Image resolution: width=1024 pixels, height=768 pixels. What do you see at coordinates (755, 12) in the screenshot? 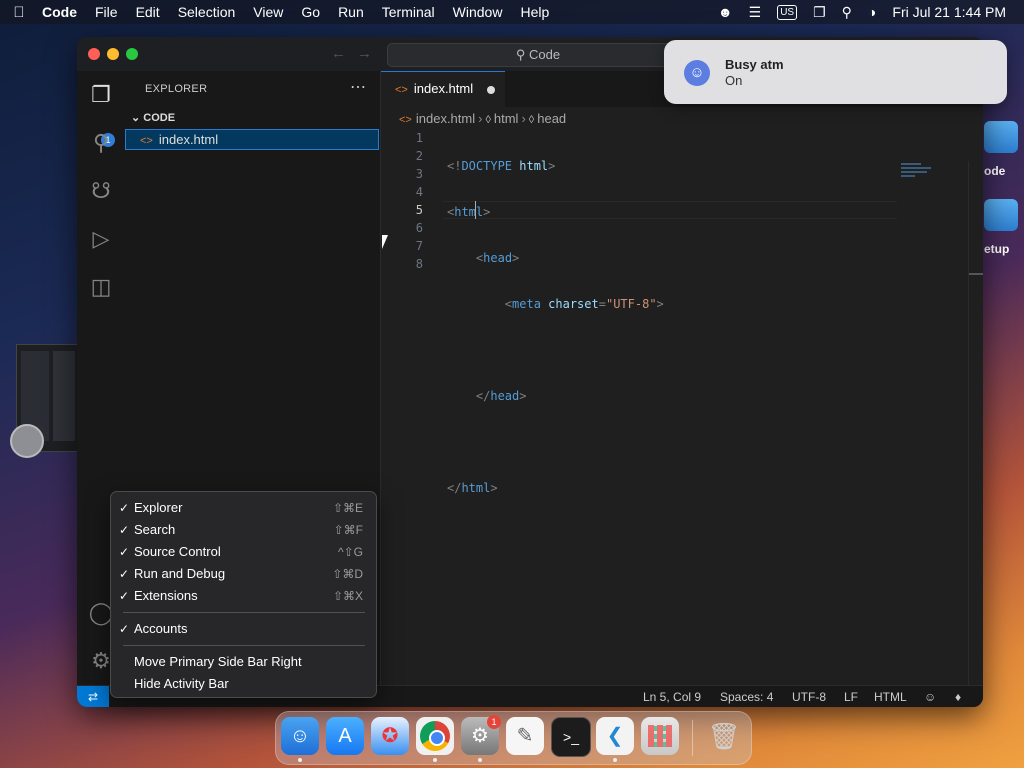
I see `sidebar-icon: ☰` at bounding box center [755, 12].